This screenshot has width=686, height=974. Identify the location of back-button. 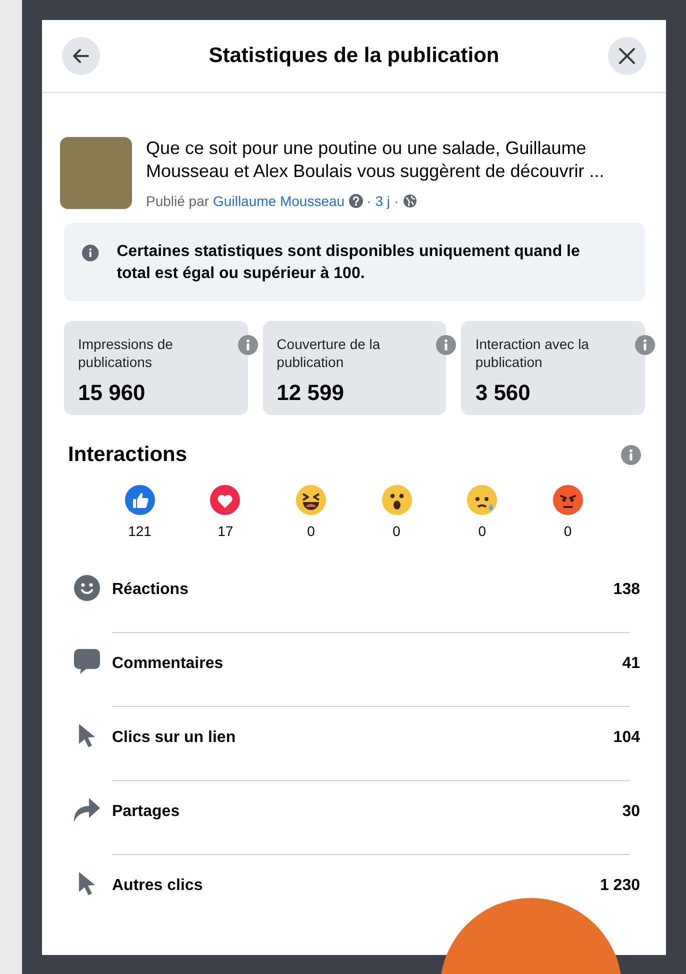
(81, 56).